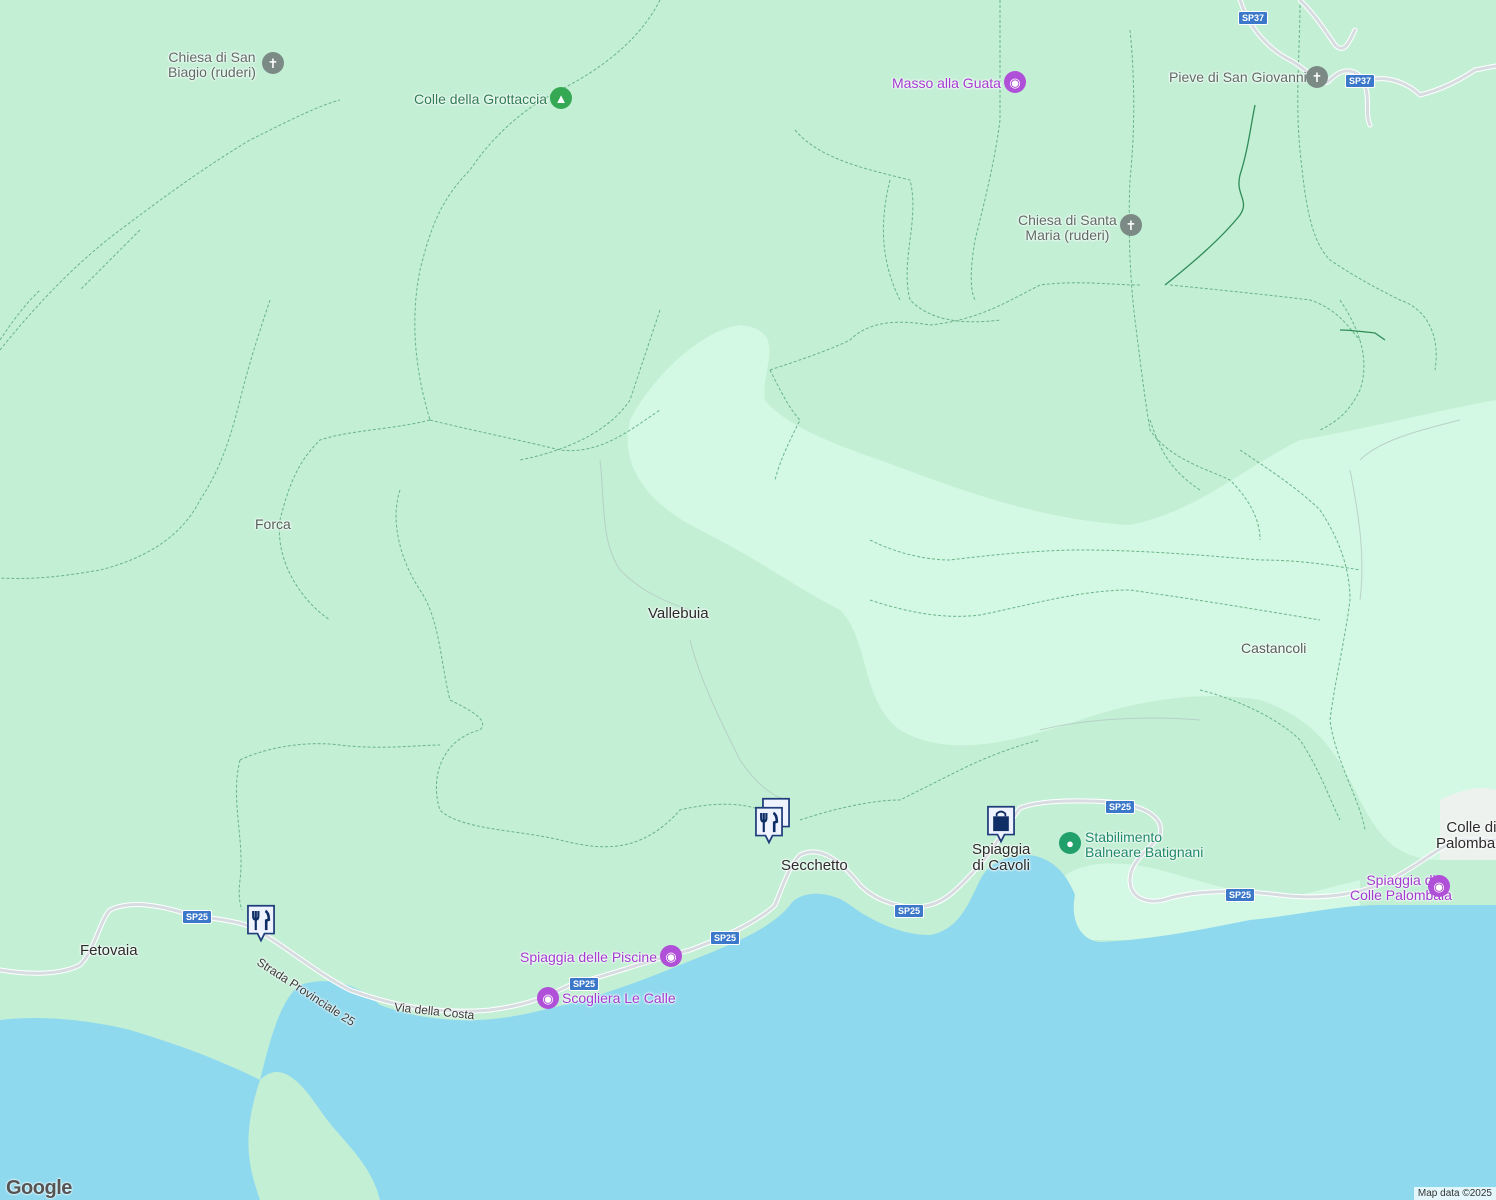  I want to click on place-label-spiaggia-cavoli: Spiaggia di Cavoli, so click(1001, 857).